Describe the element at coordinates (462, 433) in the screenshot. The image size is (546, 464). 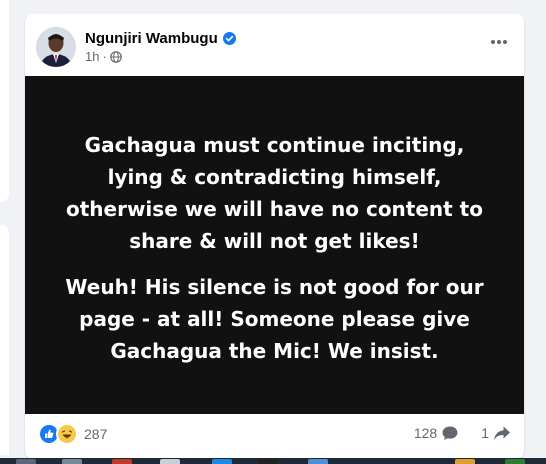
I see `engagement-stats: 128 1` at that location.